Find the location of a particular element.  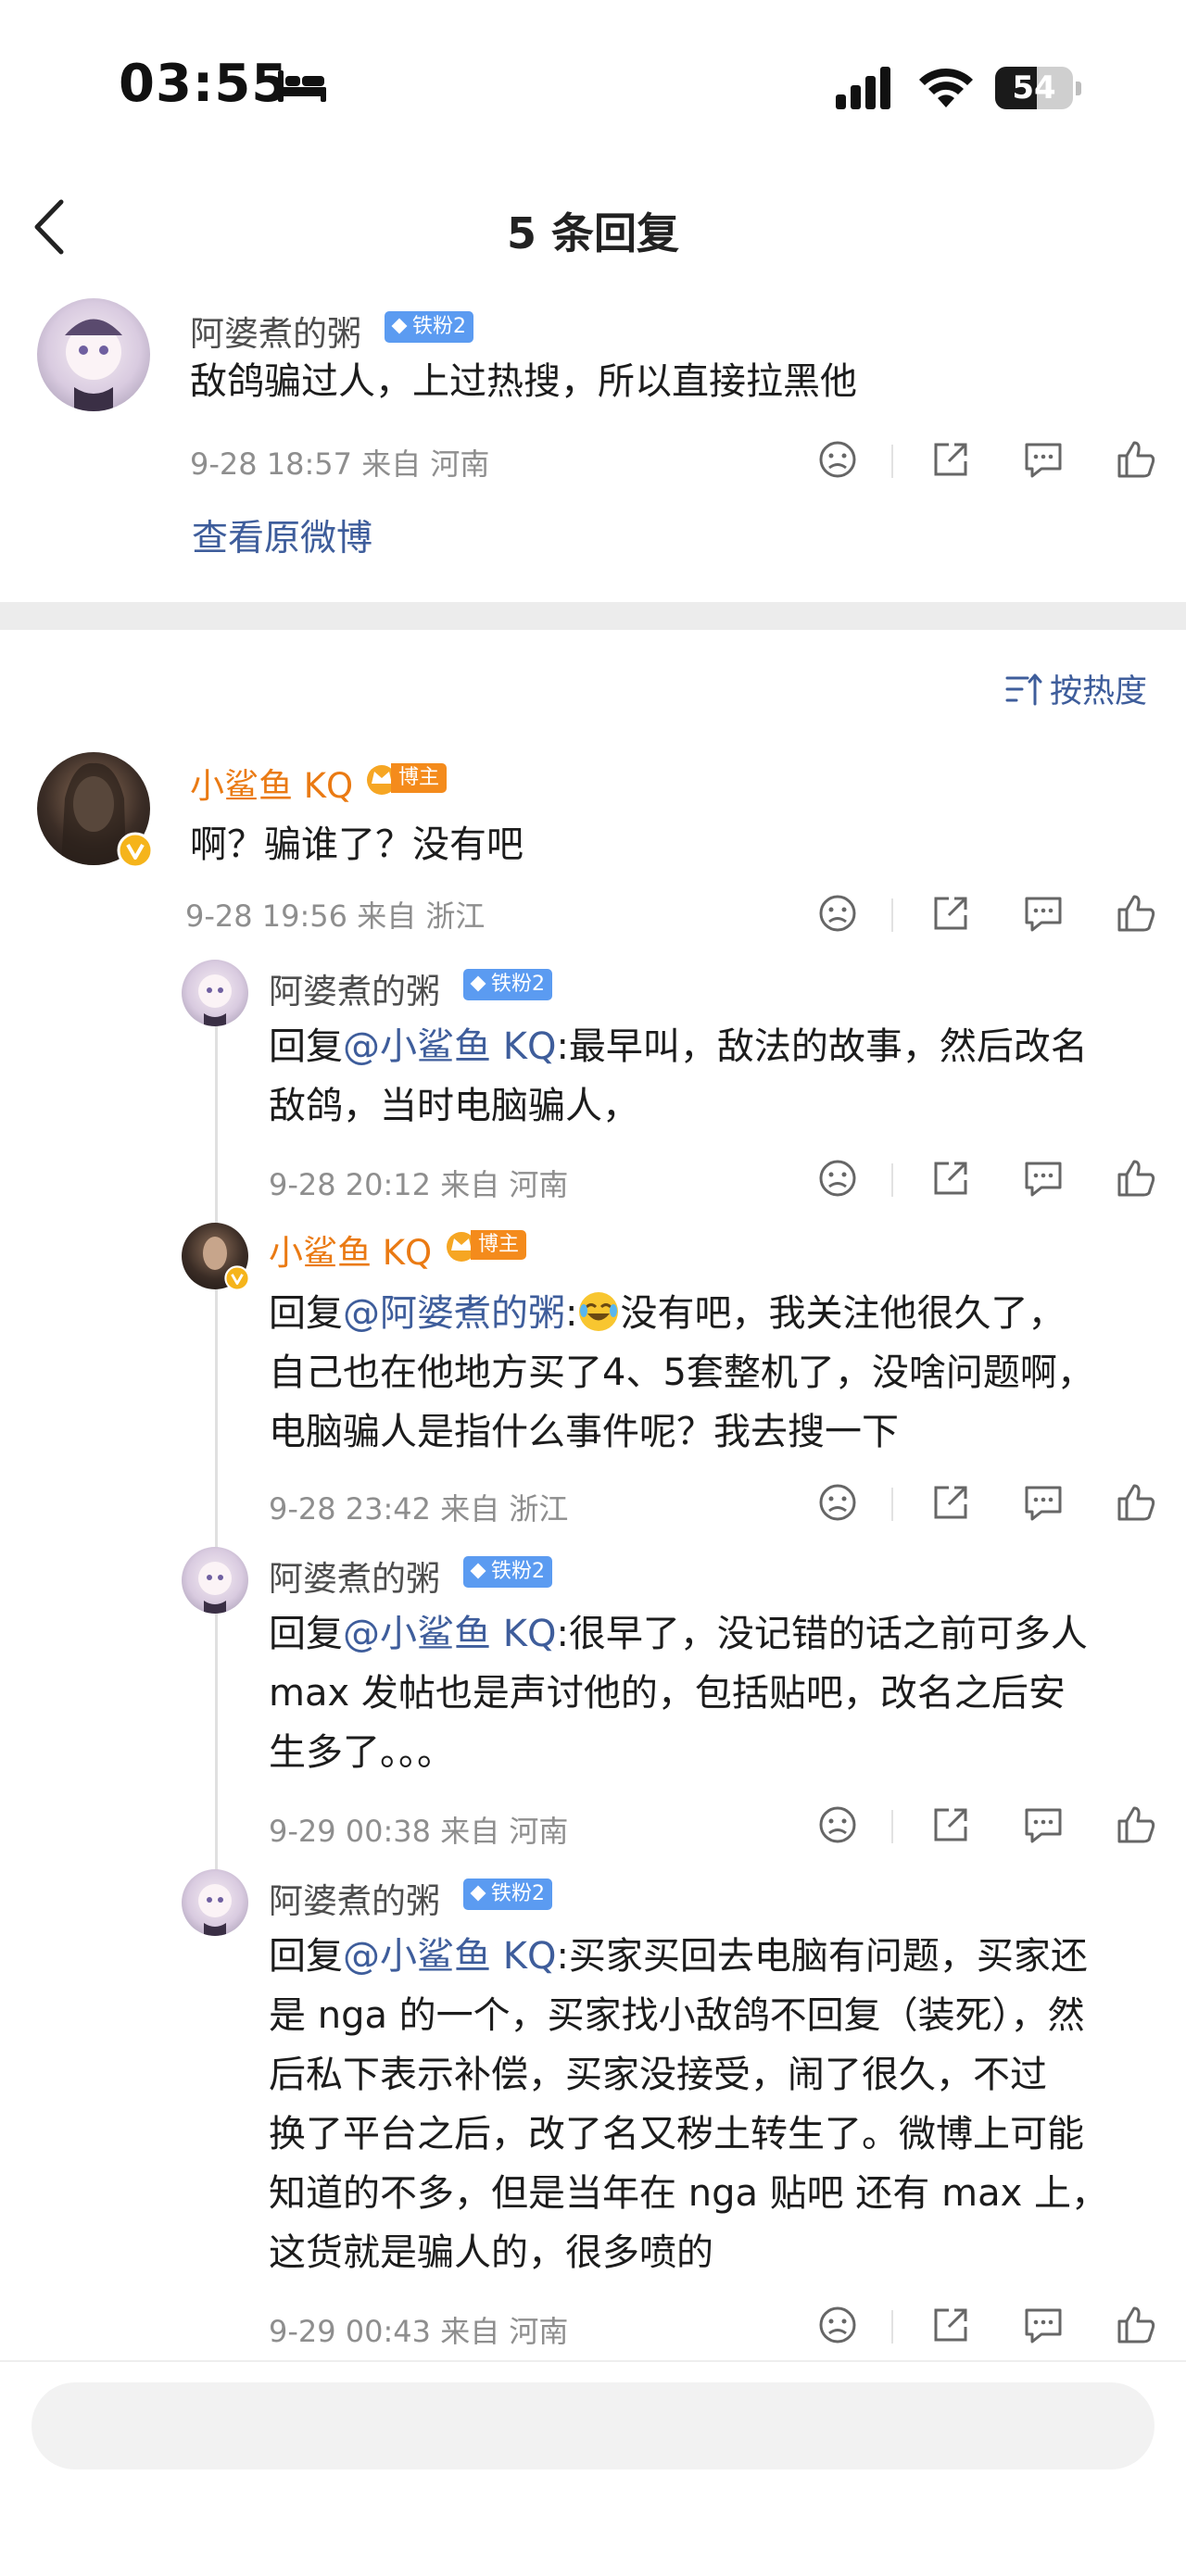

reply-text: 回复@小鲨鱼 KQ:最早叫，敌法的故事，然后改名 敌鸽，当时电脑骗人， is located at coordinates (678, 1076).